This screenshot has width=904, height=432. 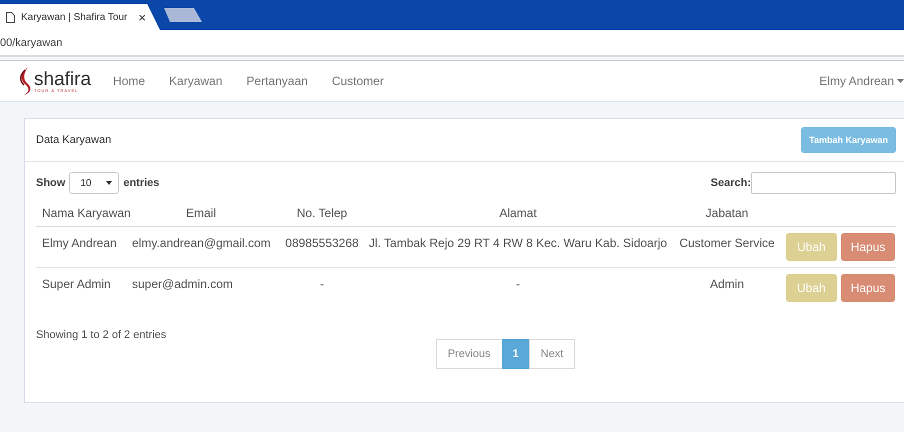 What do you see at coordinates (518, 247) in the screenshot?
I see `table-cell: Jl. Tambak Rejo 29 RT 4 RW 8 Kec. Waru Kab. Sidoarjo` at bounding box center [518, 247].